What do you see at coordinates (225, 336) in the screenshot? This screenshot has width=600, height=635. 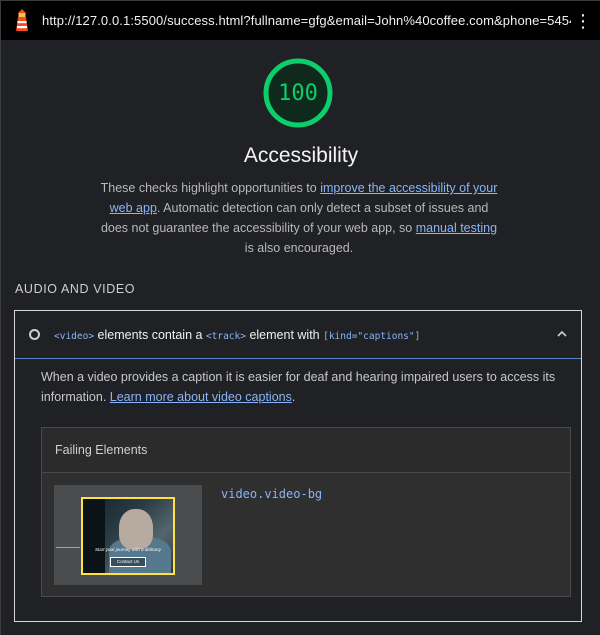 I see `code-track: <track>` at bounding box center [225, 336].